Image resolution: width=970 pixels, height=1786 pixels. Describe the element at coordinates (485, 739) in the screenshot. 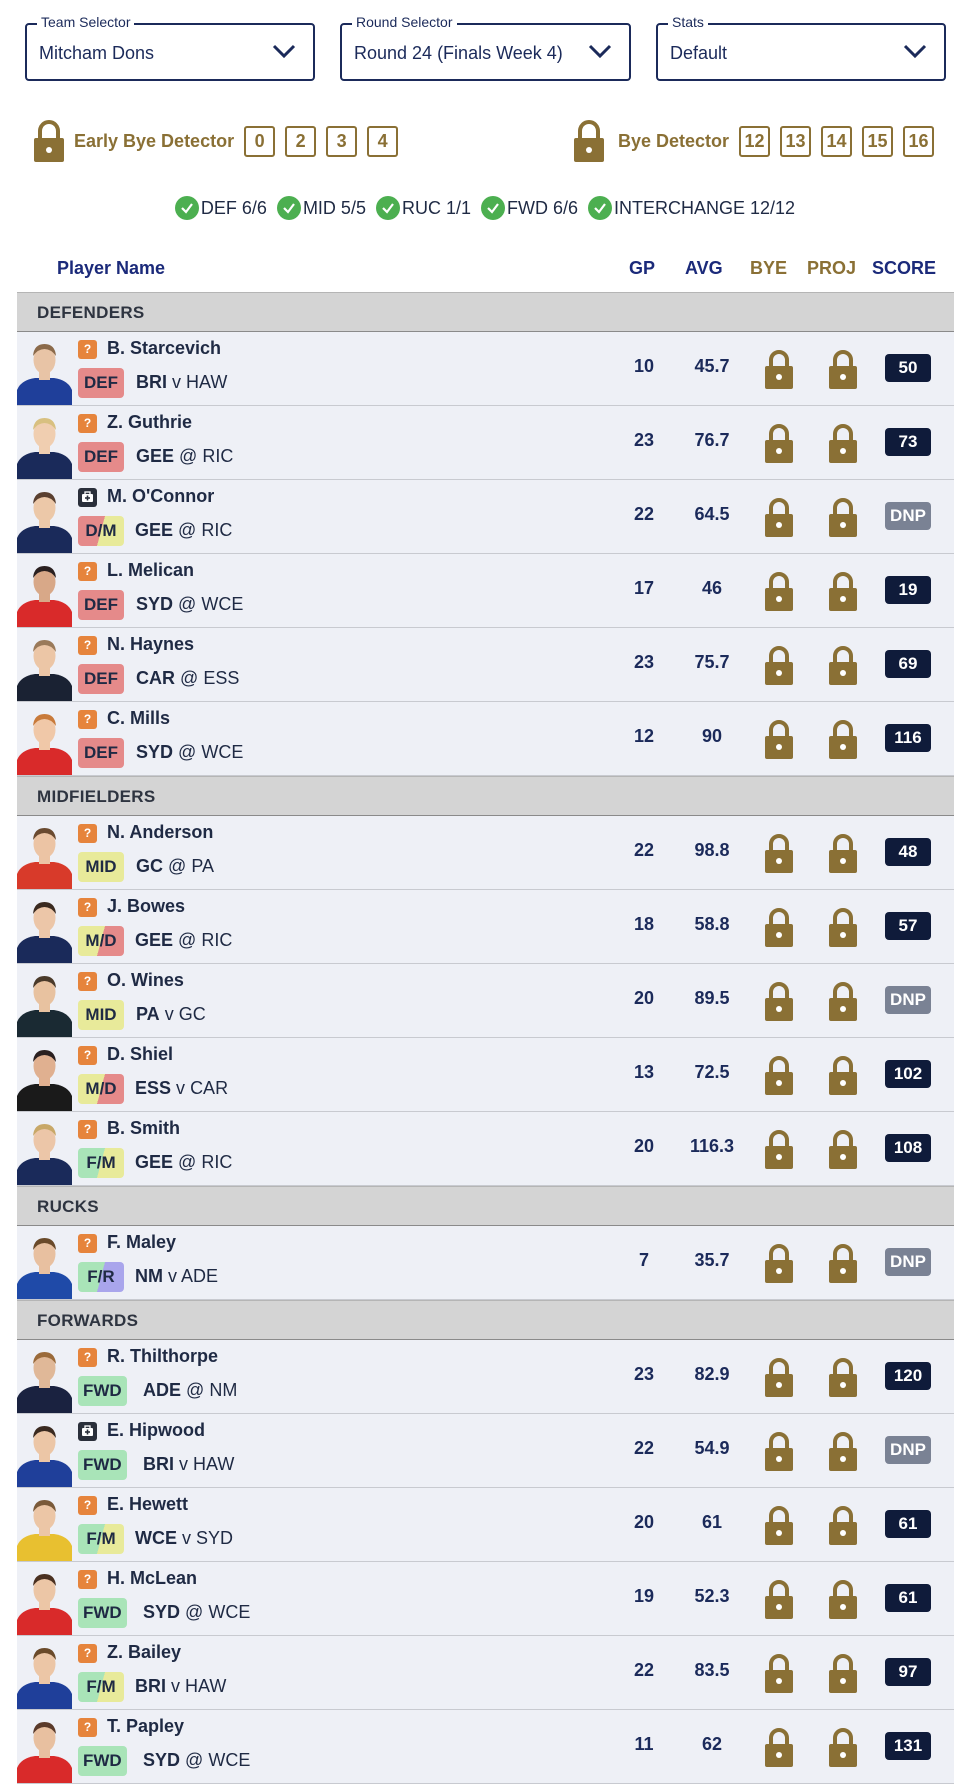

I see `table-row: ? C. Mills DEF SYD @ WCE 12 90 116` at that location.